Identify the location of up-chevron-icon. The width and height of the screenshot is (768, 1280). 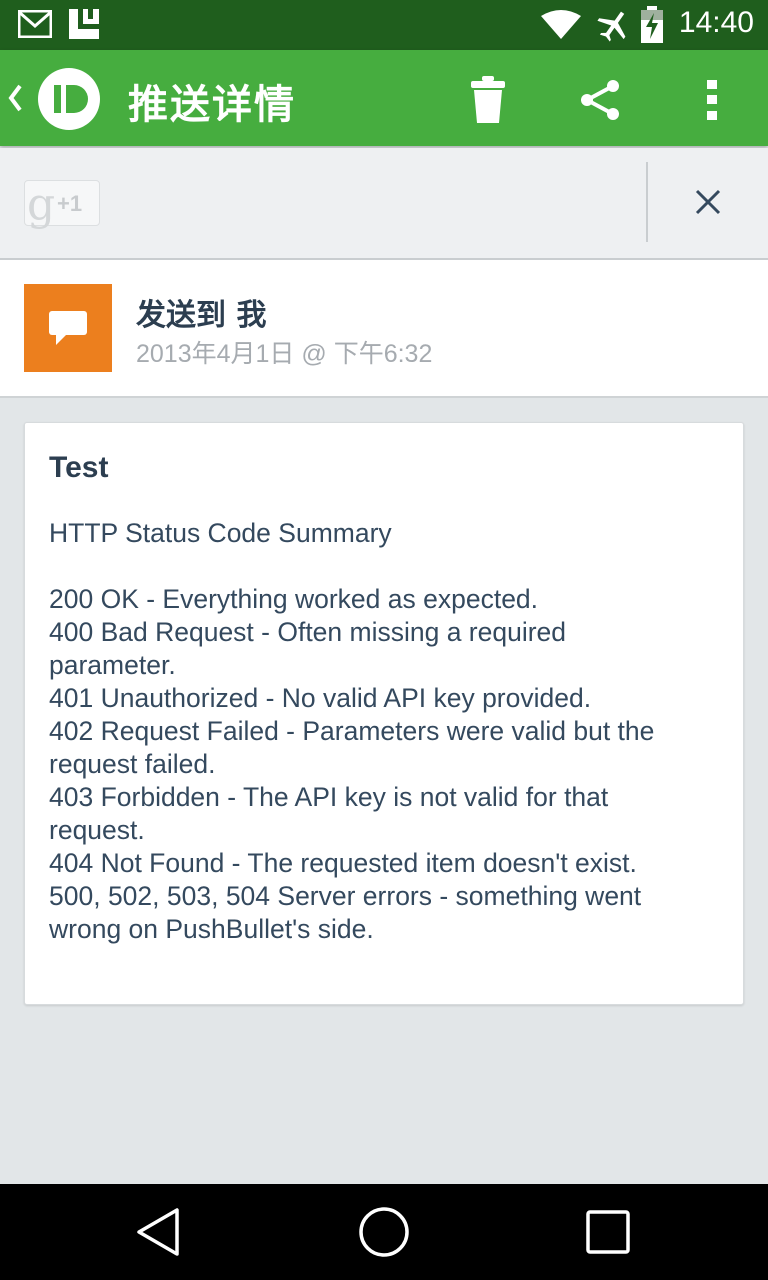
(15, 98).